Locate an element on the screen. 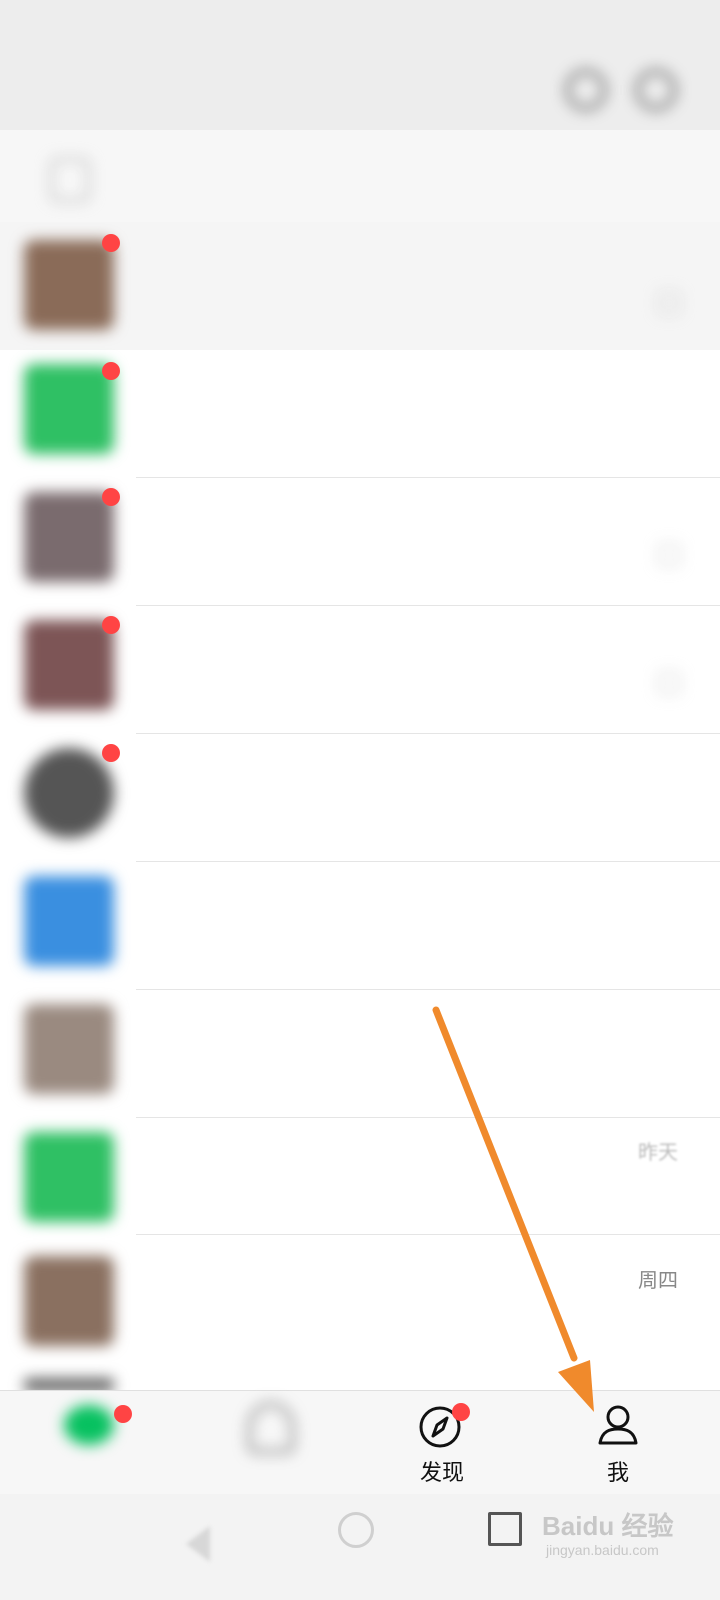 This screenshot has width=720, height=1600. recents-button is located at coordinates (505, 1529).